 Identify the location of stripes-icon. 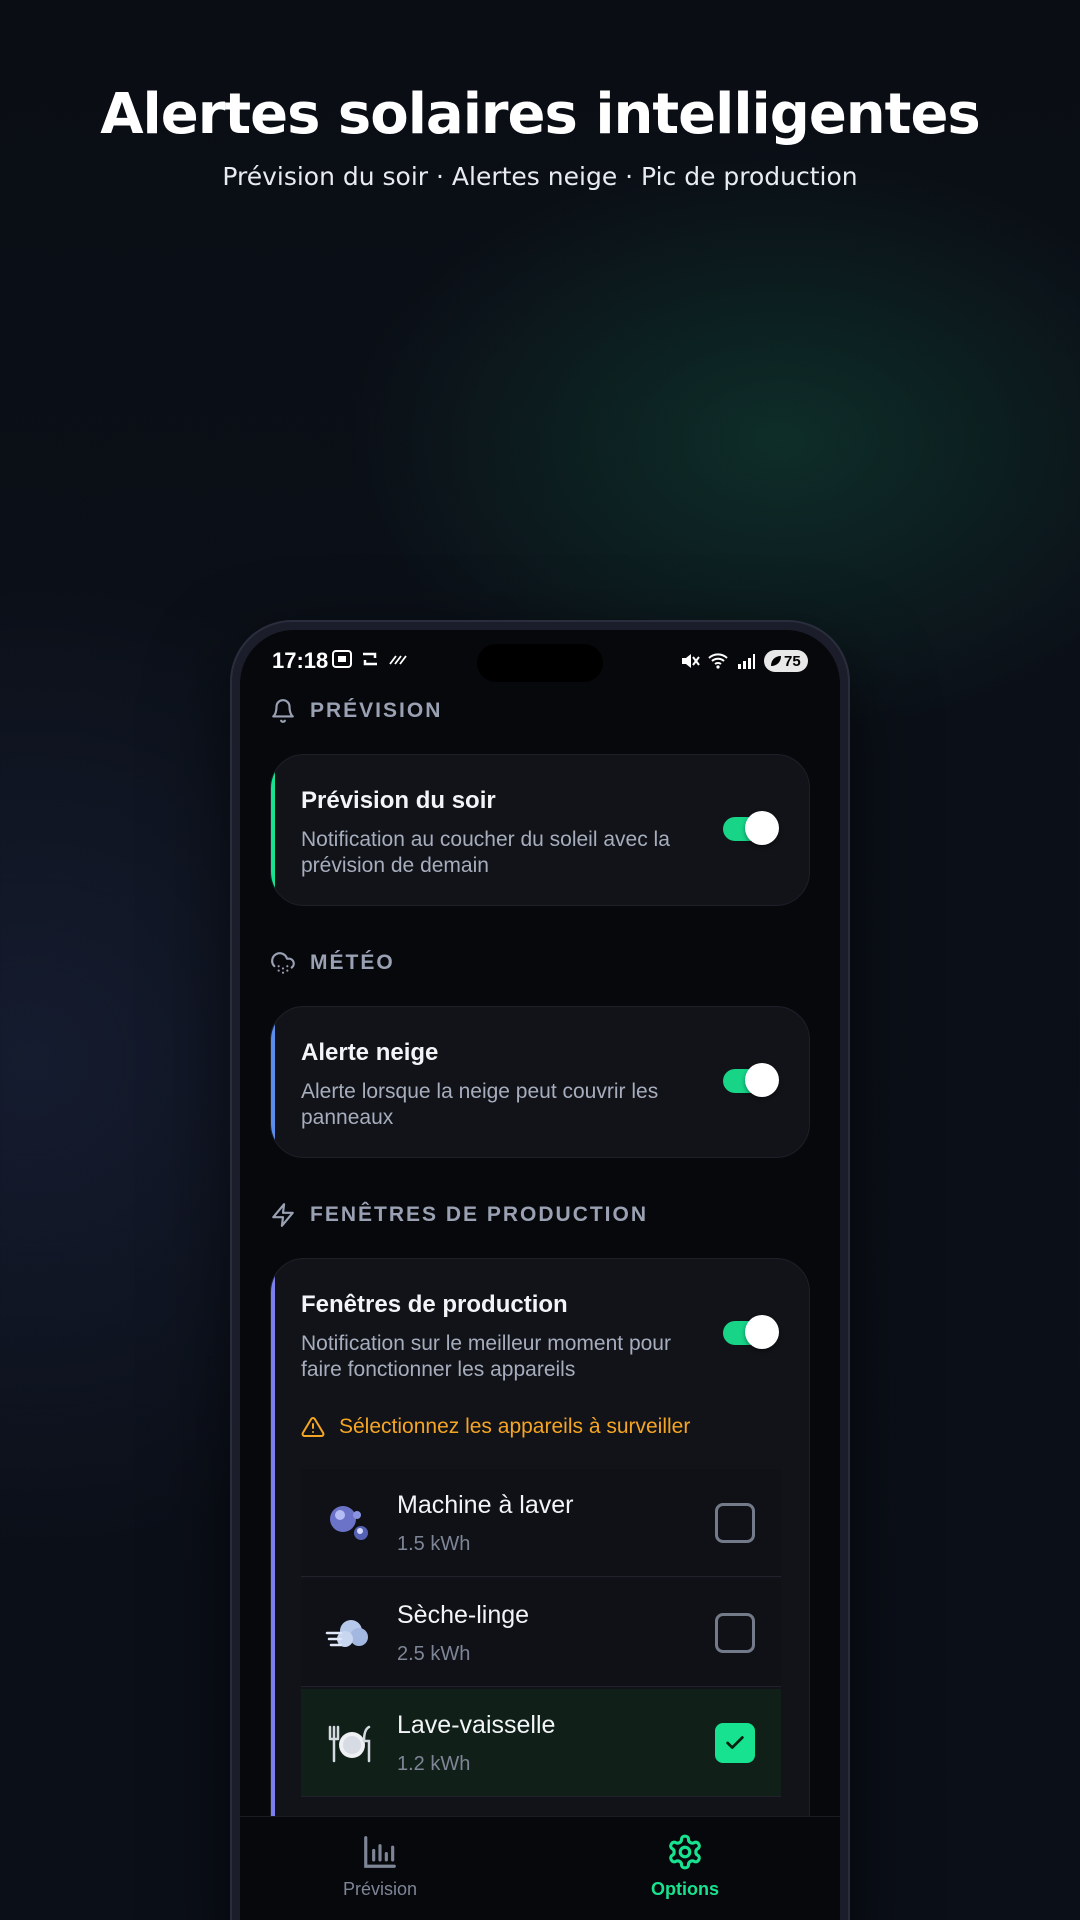
(398, 660).